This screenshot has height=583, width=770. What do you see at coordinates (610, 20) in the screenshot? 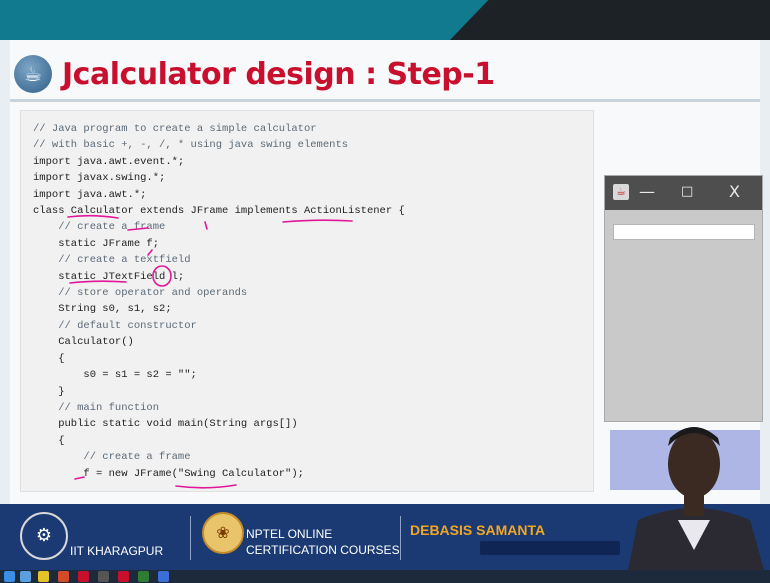
I see `top-banner-dark-segment` at bounding box center [610, 20].